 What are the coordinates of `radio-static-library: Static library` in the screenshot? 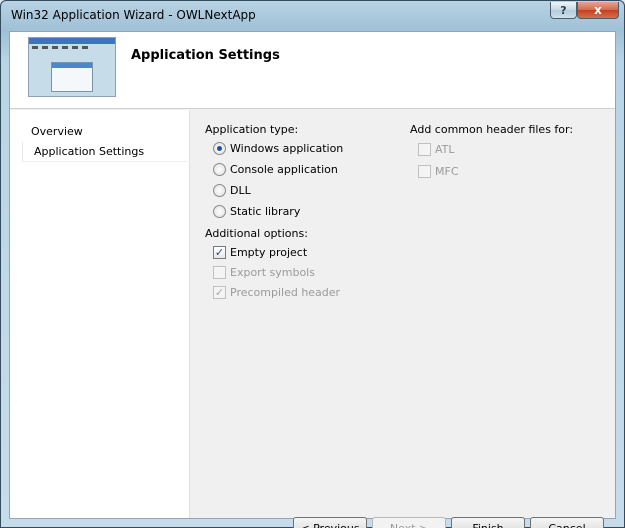 It's located at (256, 211).